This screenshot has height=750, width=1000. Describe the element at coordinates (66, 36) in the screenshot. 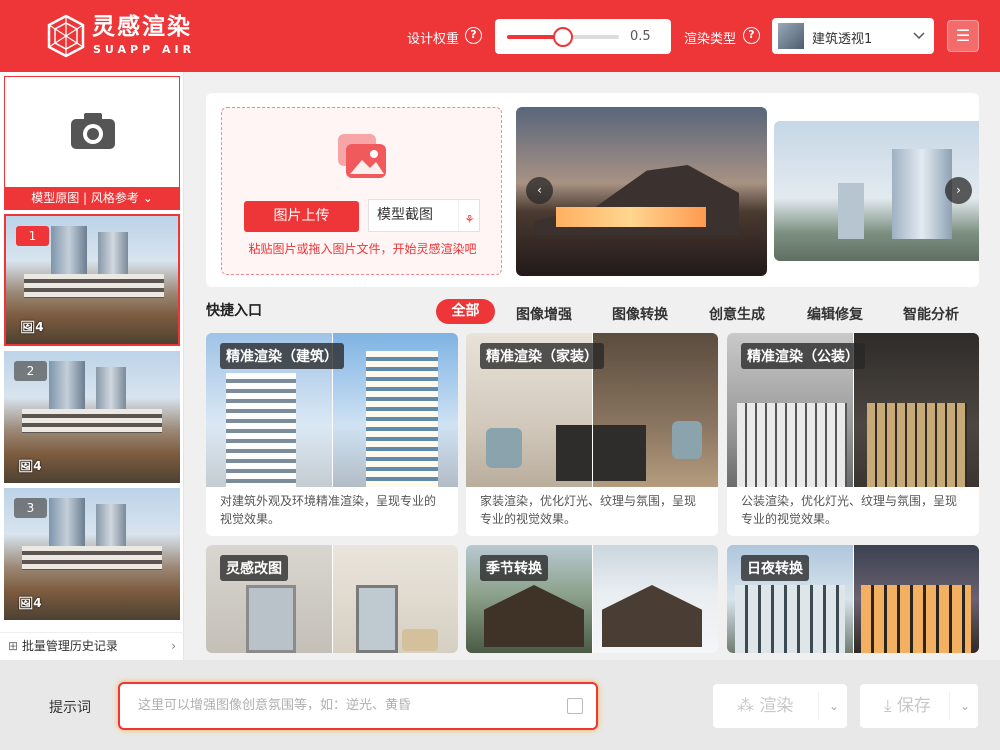

I see `logo-icon` at that location.